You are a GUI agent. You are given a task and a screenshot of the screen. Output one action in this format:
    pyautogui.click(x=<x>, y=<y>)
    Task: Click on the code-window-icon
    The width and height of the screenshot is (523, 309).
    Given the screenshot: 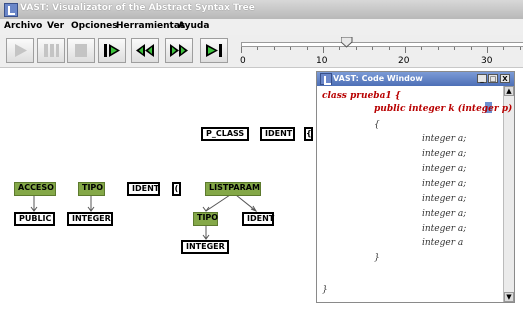 What is the action you would take?
    pyautogui.click(x=326, y=79)
    